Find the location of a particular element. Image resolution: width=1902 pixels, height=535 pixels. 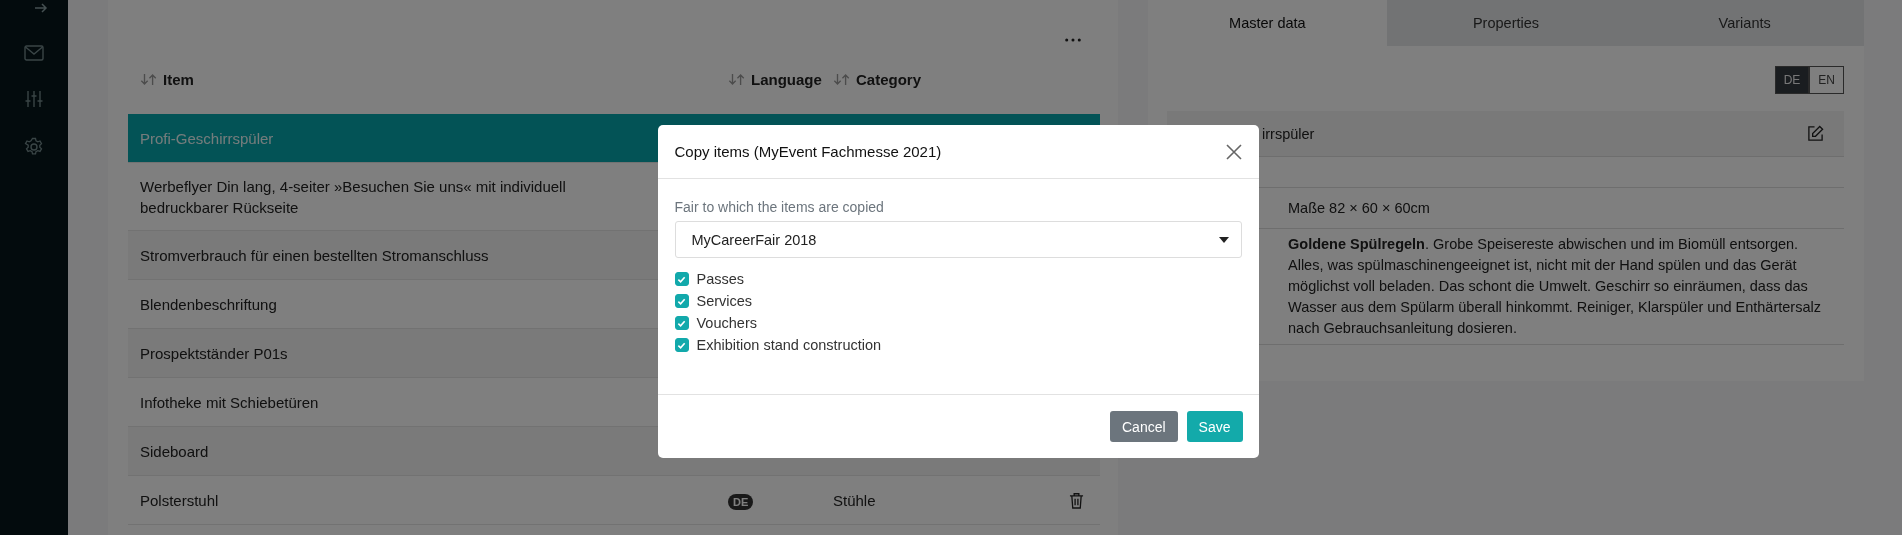

item-name: Sideboard is located at coordinates (174, 451).